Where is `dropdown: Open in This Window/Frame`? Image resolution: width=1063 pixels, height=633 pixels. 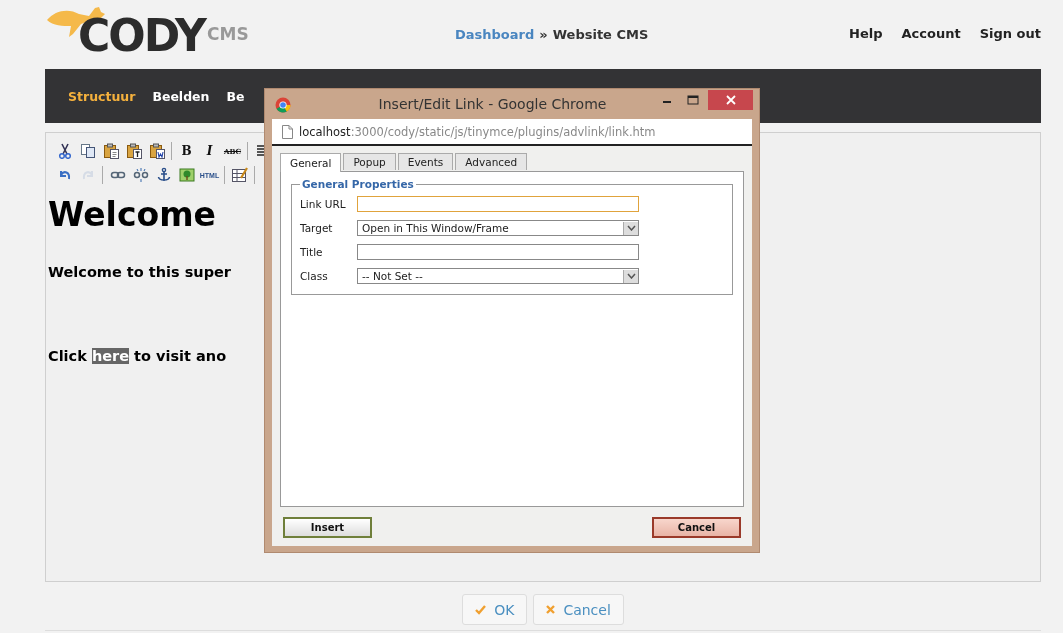 dropdown: Open in This Window/Frame is located at coordinates (498, 228).